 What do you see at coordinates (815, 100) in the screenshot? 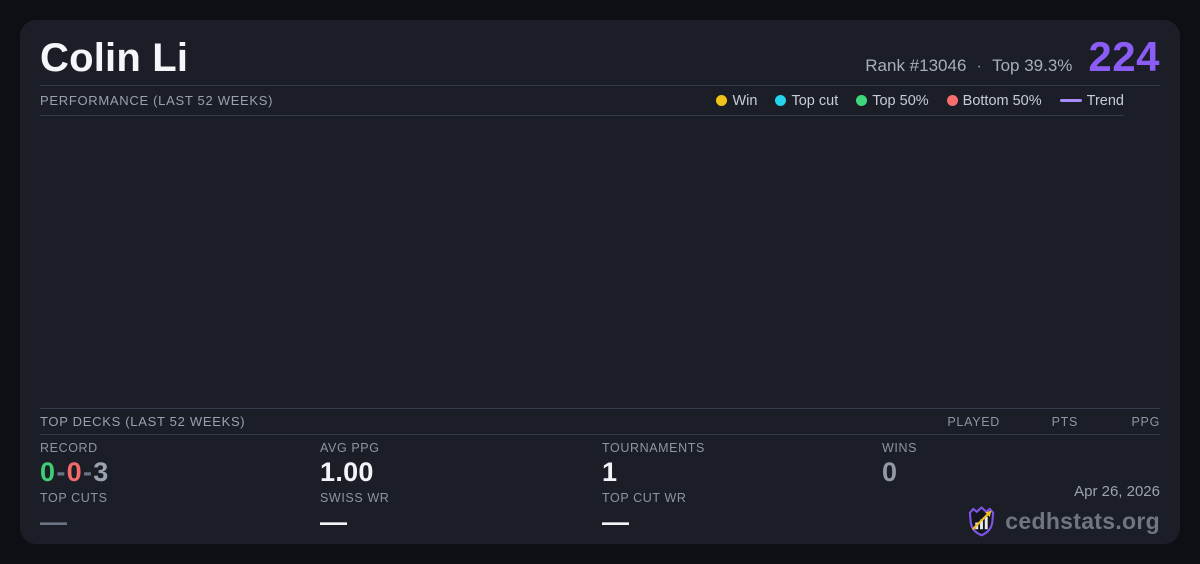
I see `legend-label: Top cut` at bounding box center [815, 100].